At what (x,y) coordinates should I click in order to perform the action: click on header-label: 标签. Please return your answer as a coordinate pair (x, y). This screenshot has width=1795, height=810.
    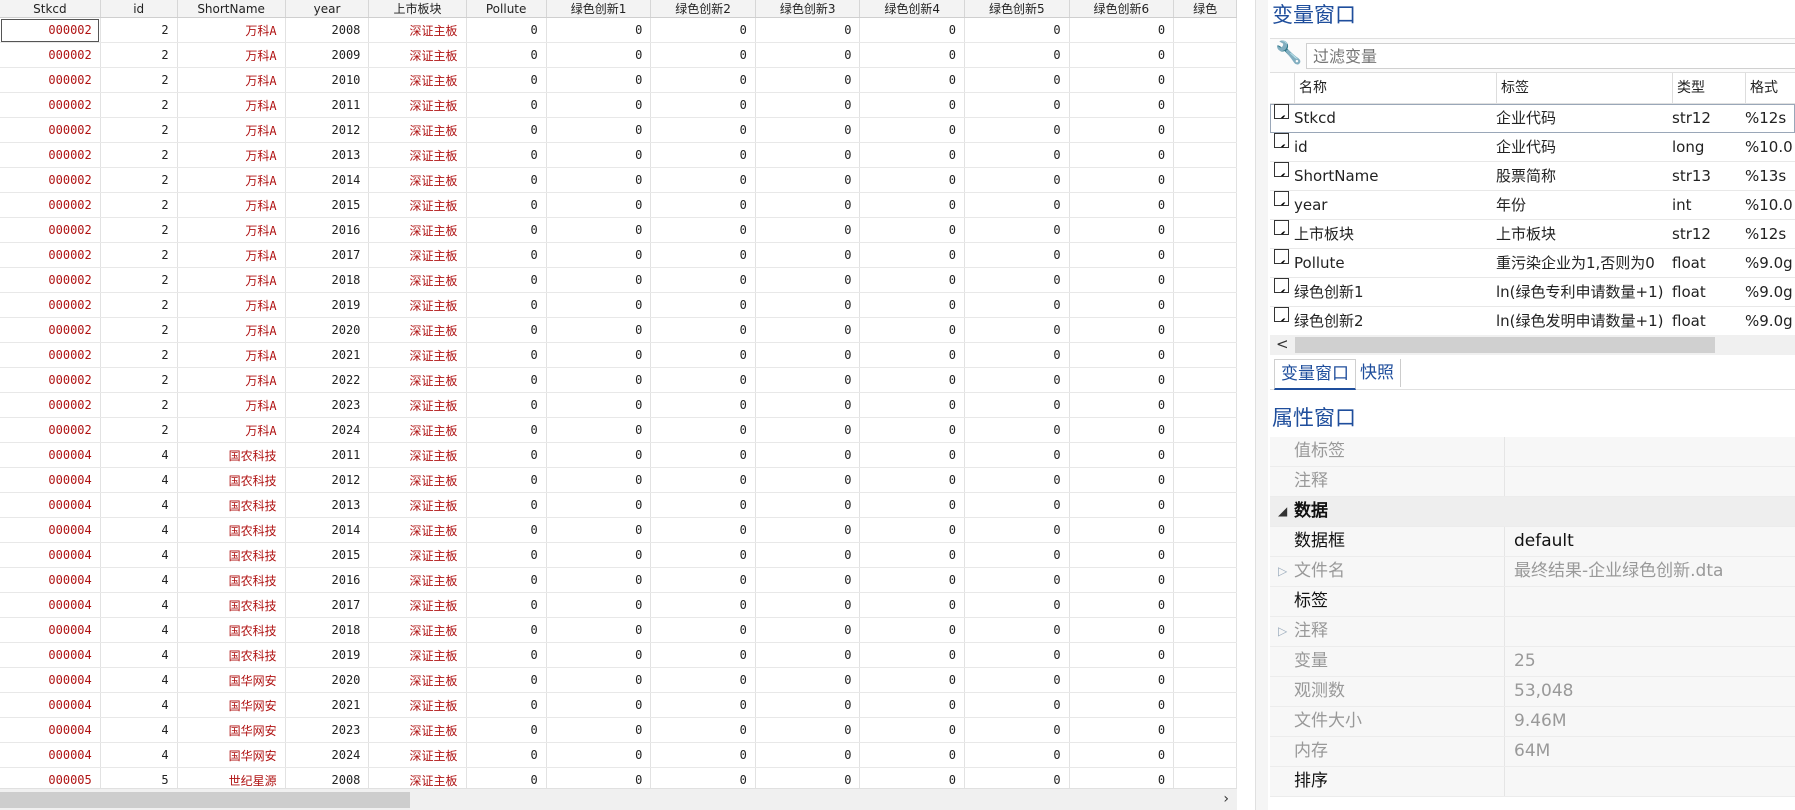
    Looking at the image, I should click on (1584, 88).